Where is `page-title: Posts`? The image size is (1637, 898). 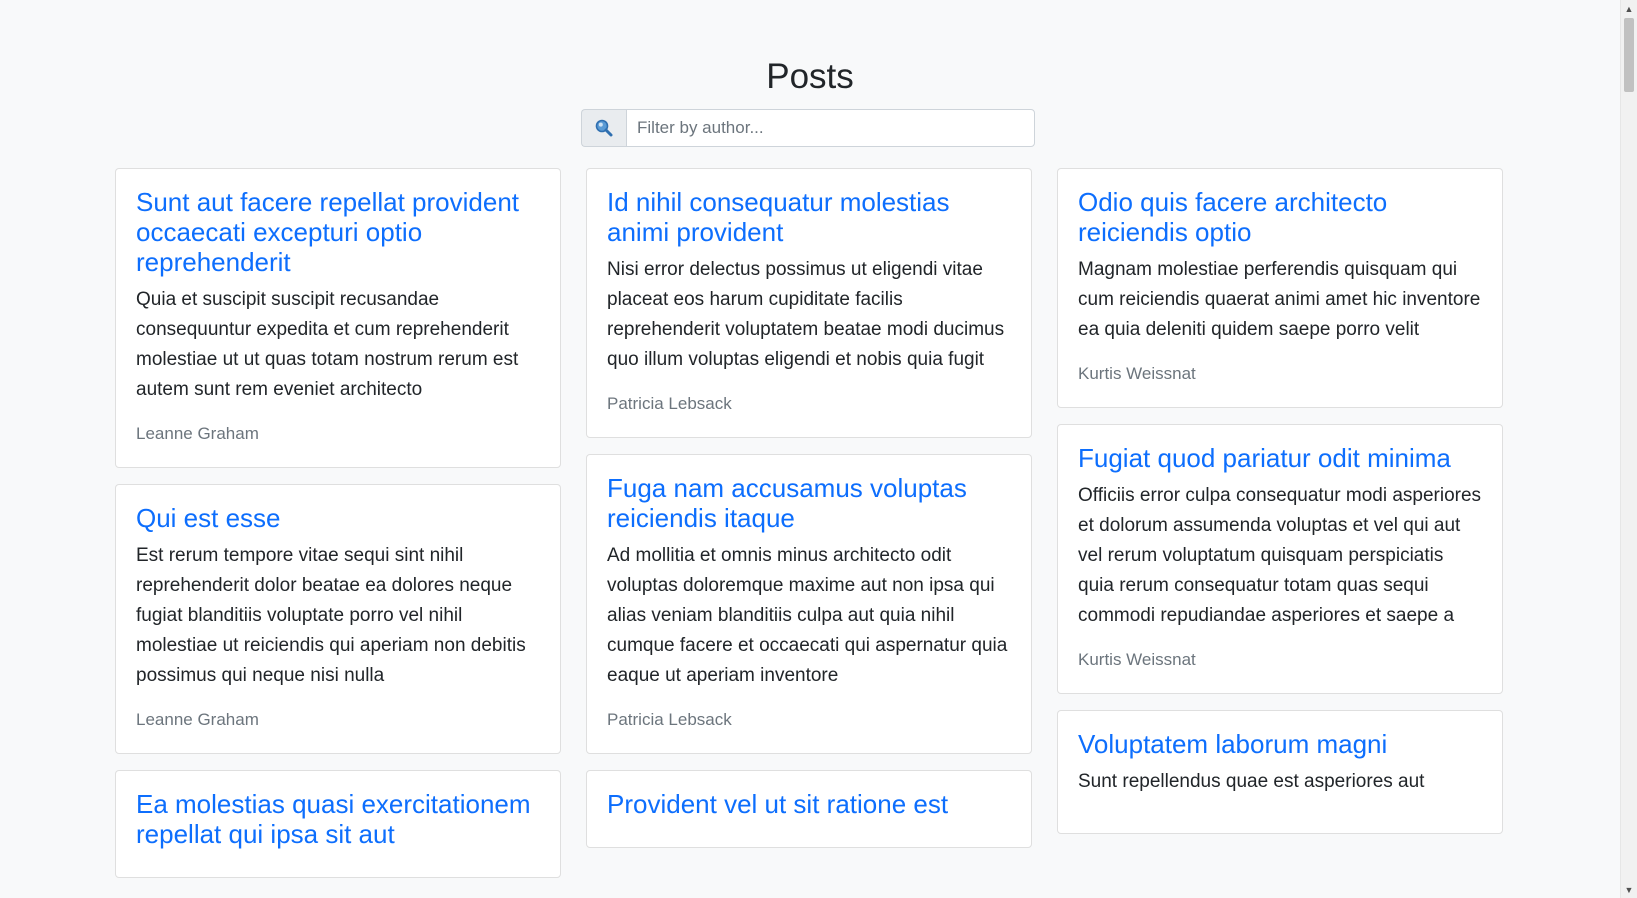 page-title: Posts is located at coordinates (810, 76).